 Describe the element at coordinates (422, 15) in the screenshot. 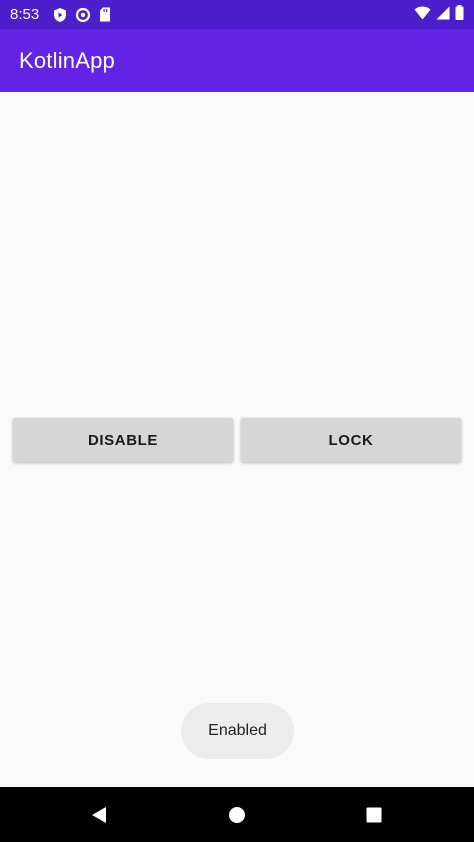

I see `wifi-icon` at that location.